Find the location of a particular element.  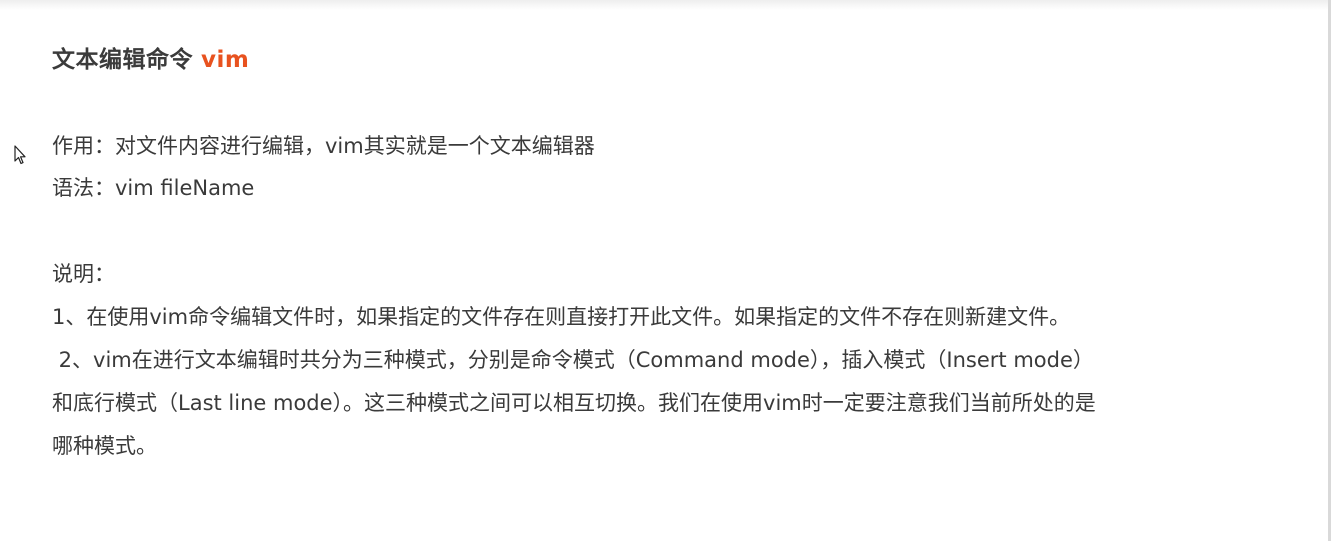

title-keyword: vim is located at coordinates (225, 60).